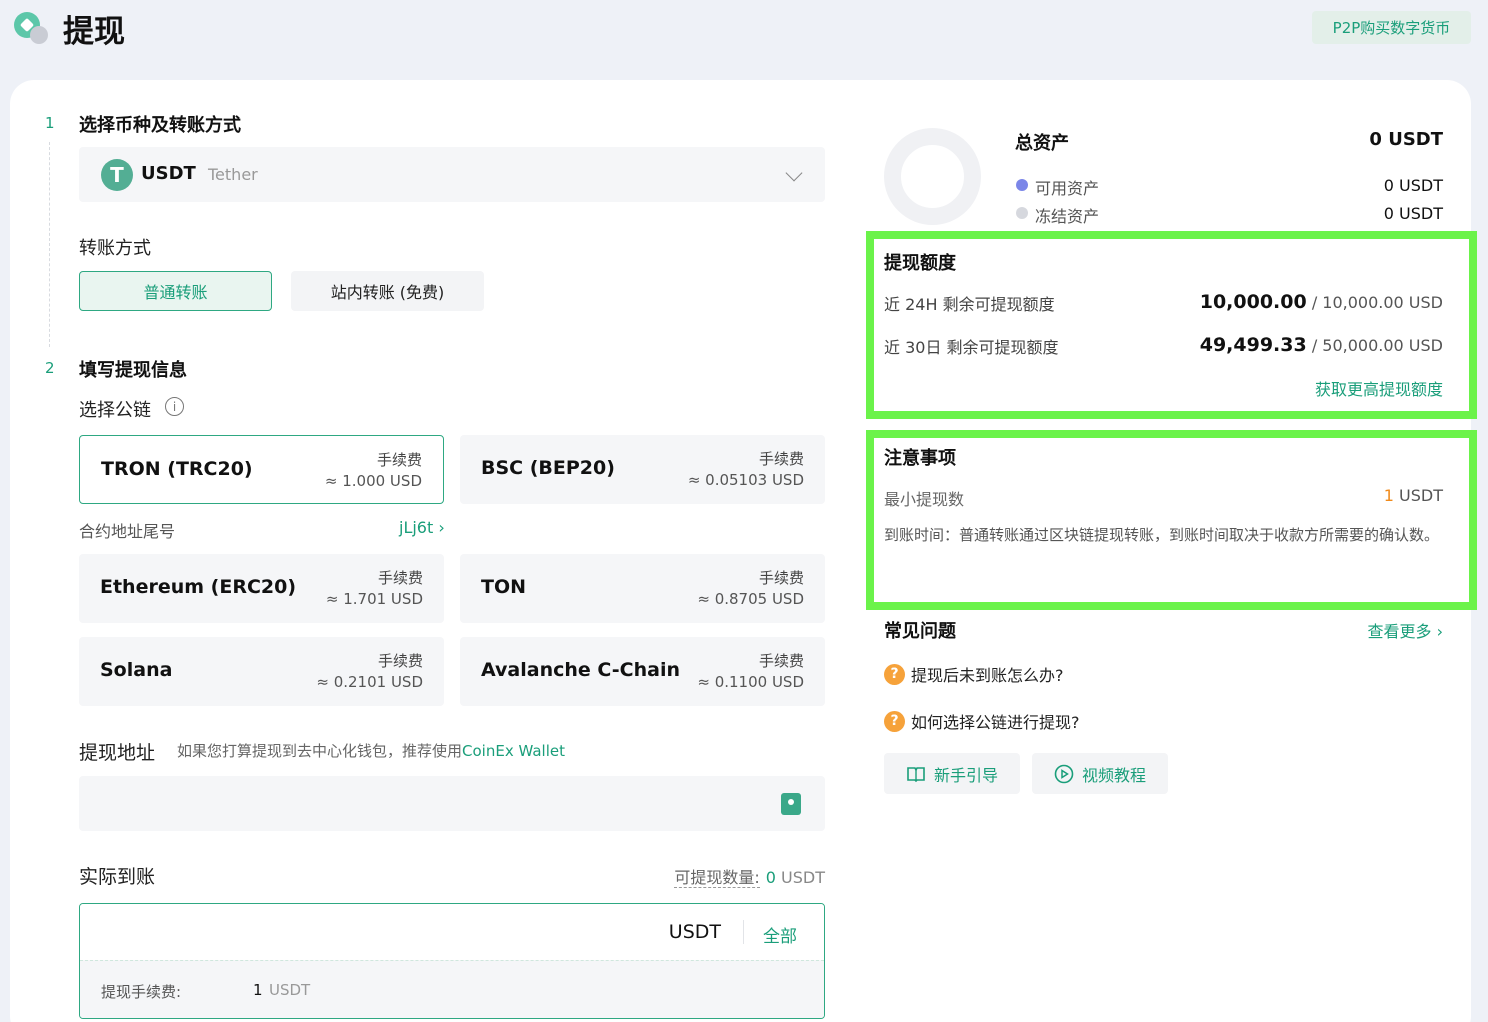  Describe the element at coordinates (422, 527) in the screenshot. I see `contract-address-tail-link: jLj6t ›` at that location.